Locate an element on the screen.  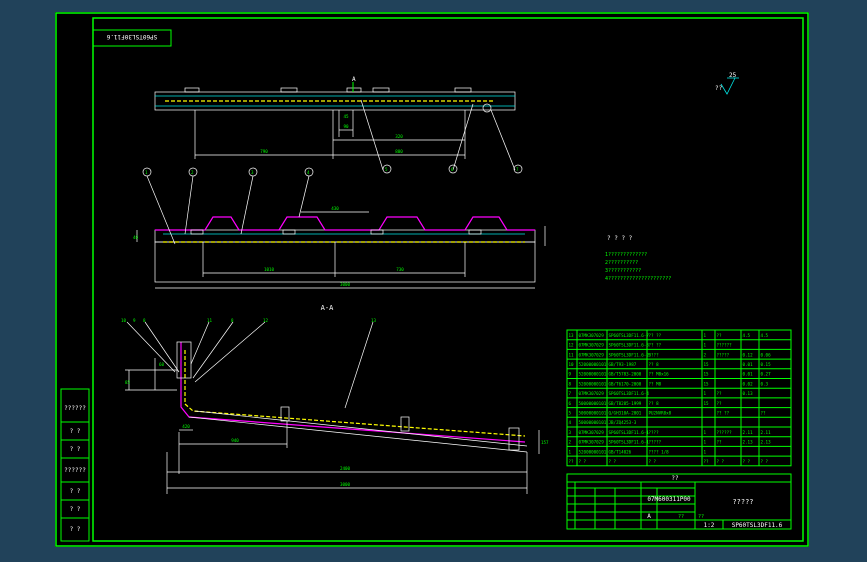
svg-text: 13 is located at coordinates (374, 320).